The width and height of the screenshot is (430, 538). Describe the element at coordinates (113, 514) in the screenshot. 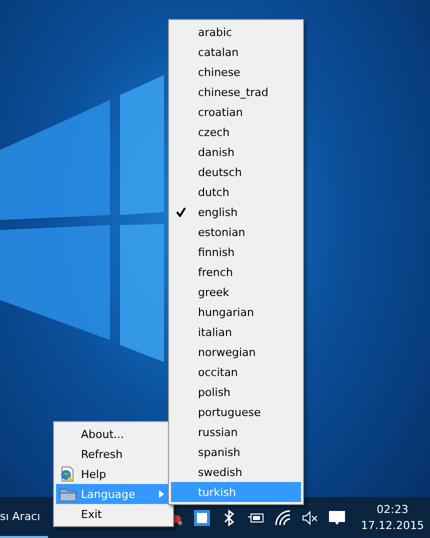

I see `menu-item: Exit` at that location.